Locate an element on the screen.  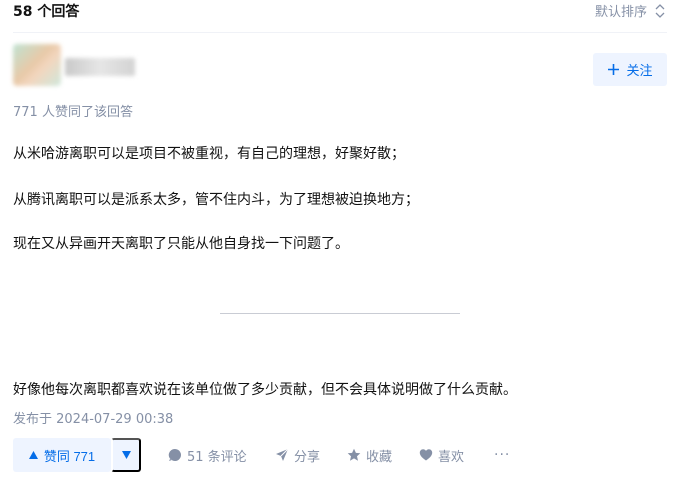
follow-button: 关注 is located at coordinates (630, 69).